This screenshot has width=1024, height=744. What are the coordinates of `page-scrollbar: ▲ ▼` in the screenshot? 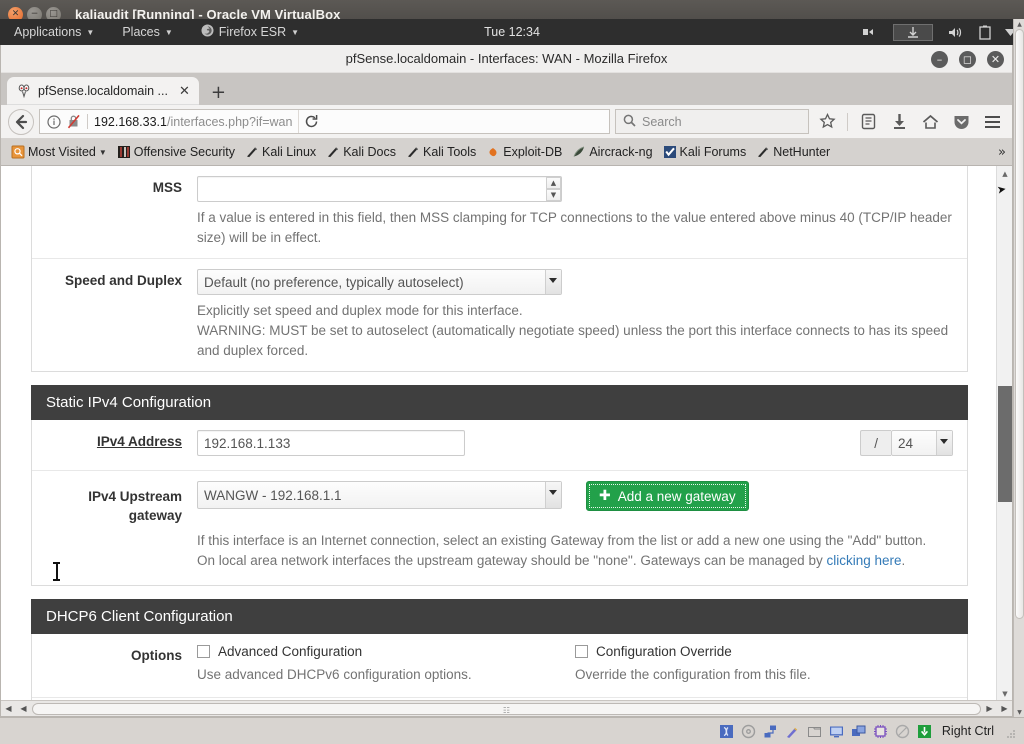 It's located at (1004, 434).